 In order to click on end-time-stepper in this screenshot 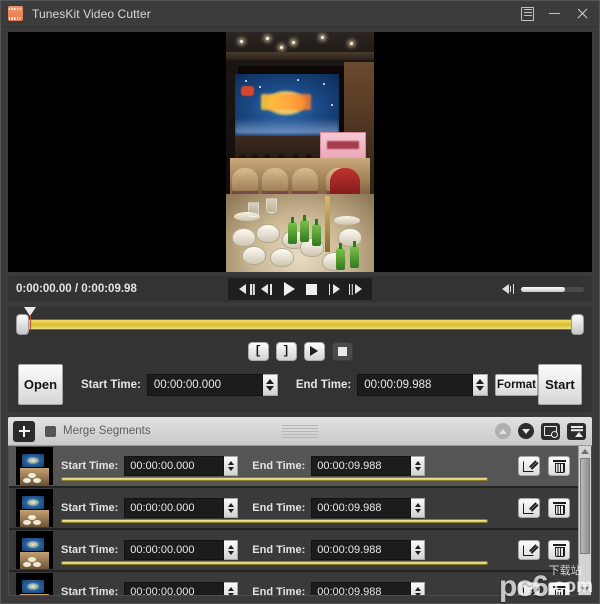, I will do `click(481, 384)`.